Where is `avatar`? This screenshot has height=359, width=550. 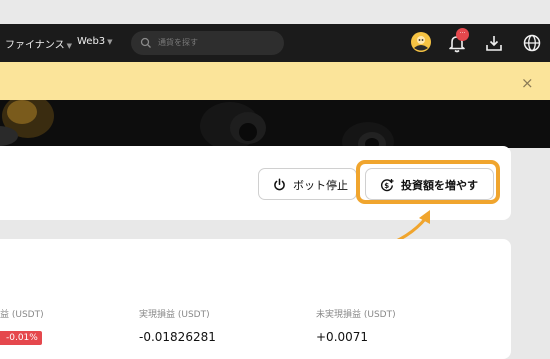 avatar is located at coordinates (421, 42).